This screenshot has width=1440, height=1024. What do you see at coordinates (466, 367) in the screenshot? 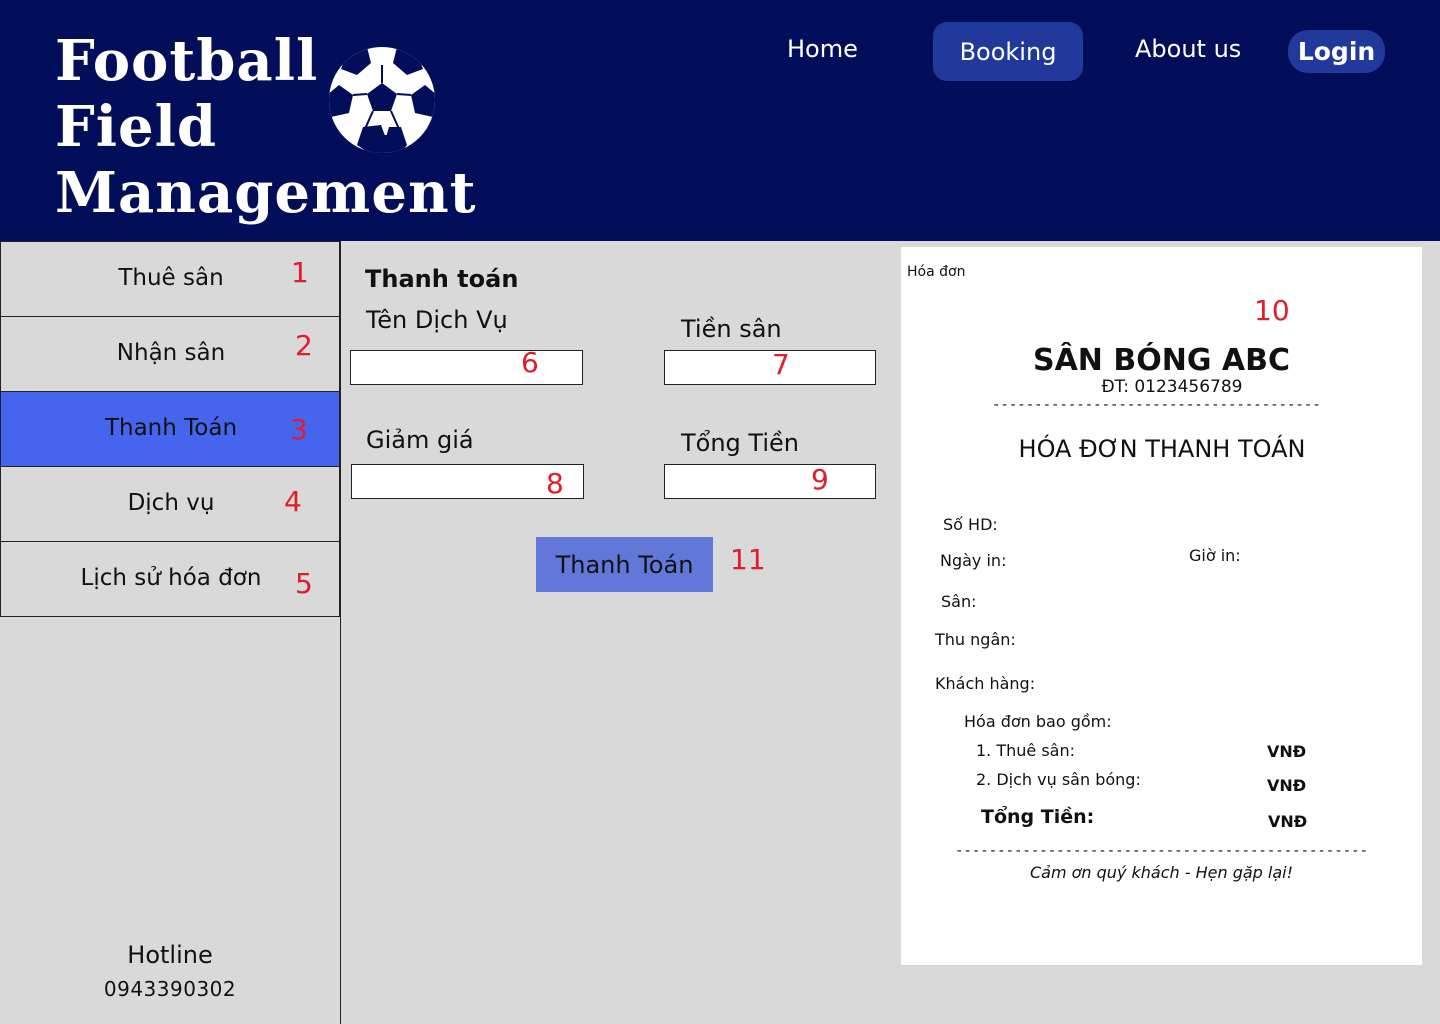
I see `service-name-input` at bounding box center [466, 367].